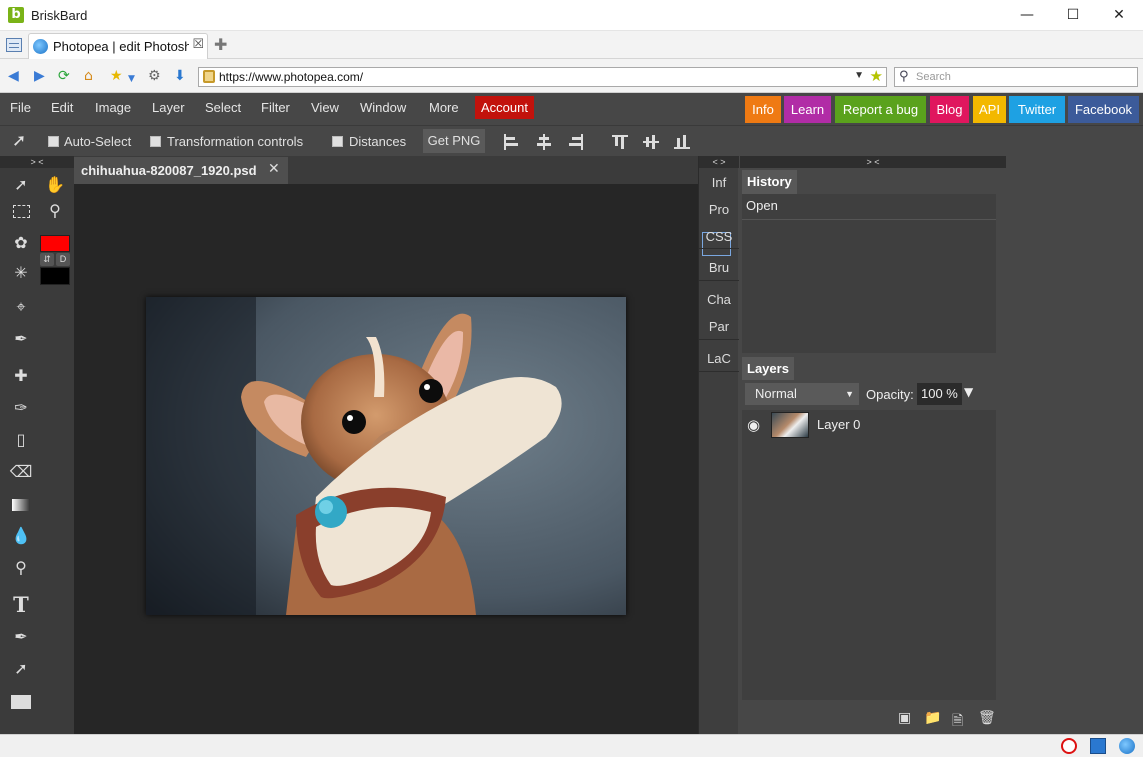  What do you see at coordinates (719, 267) in the screenshot?
I see `panel-brush-button: Bru` at bounding box center [719, 267].